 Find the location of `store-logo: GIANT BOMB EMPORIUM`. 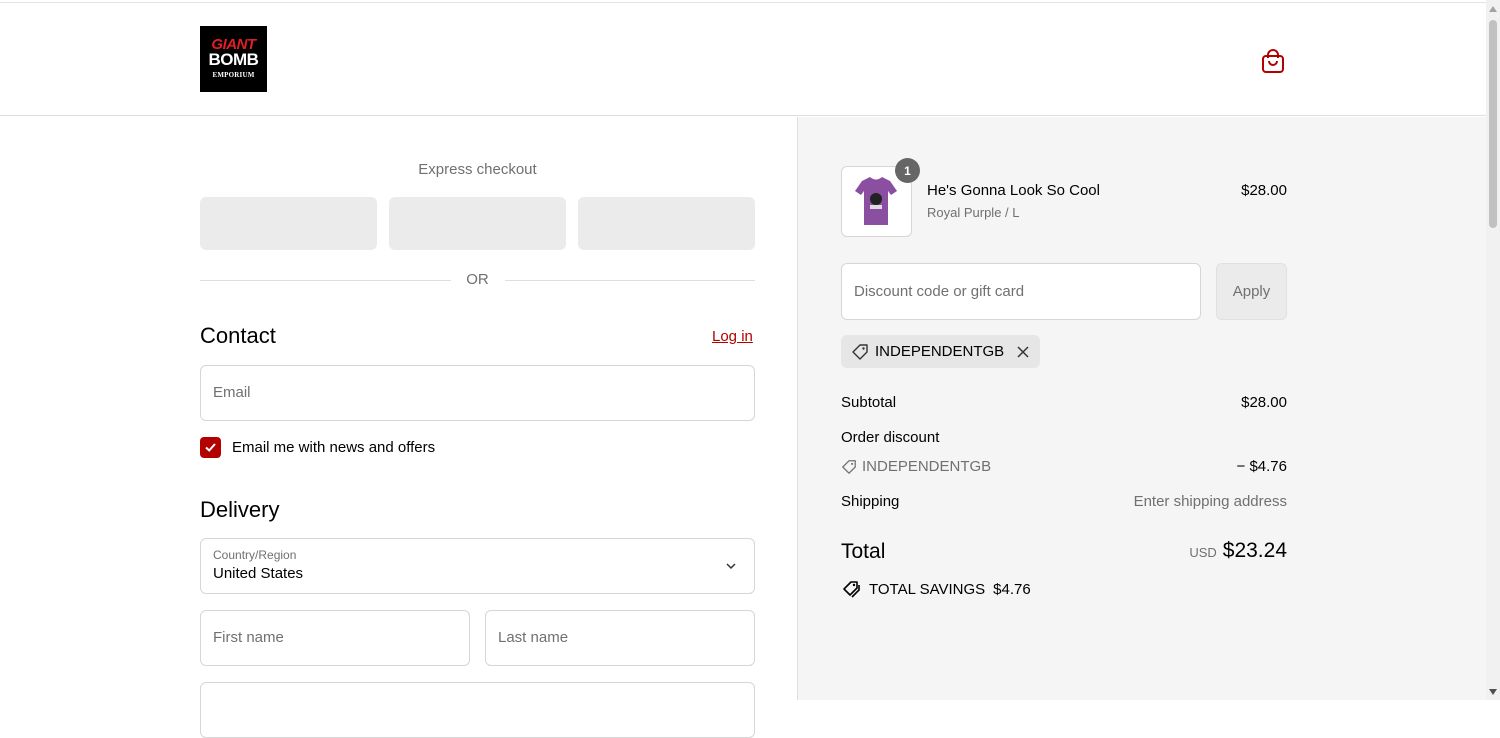

store-logo: GIANT BOMB EMPORIUM is located at coordinates (233, 59).